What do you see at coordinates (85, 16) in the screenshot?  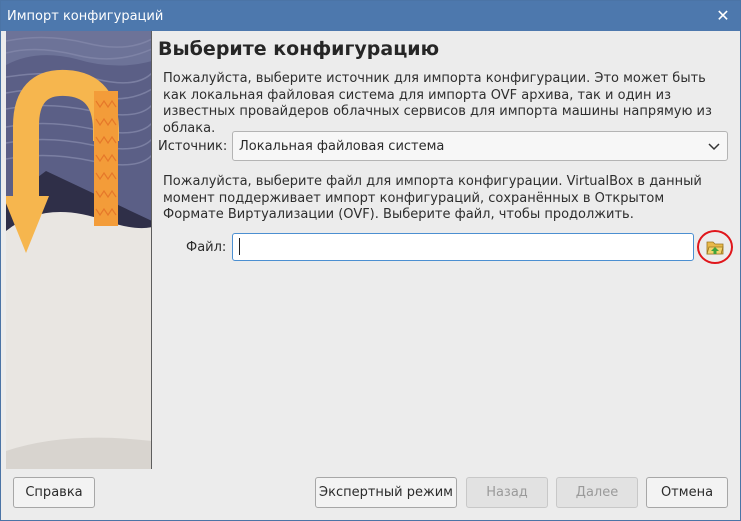 I see `window-title: Импорт конфигураций` at bounding box center [85, 16].